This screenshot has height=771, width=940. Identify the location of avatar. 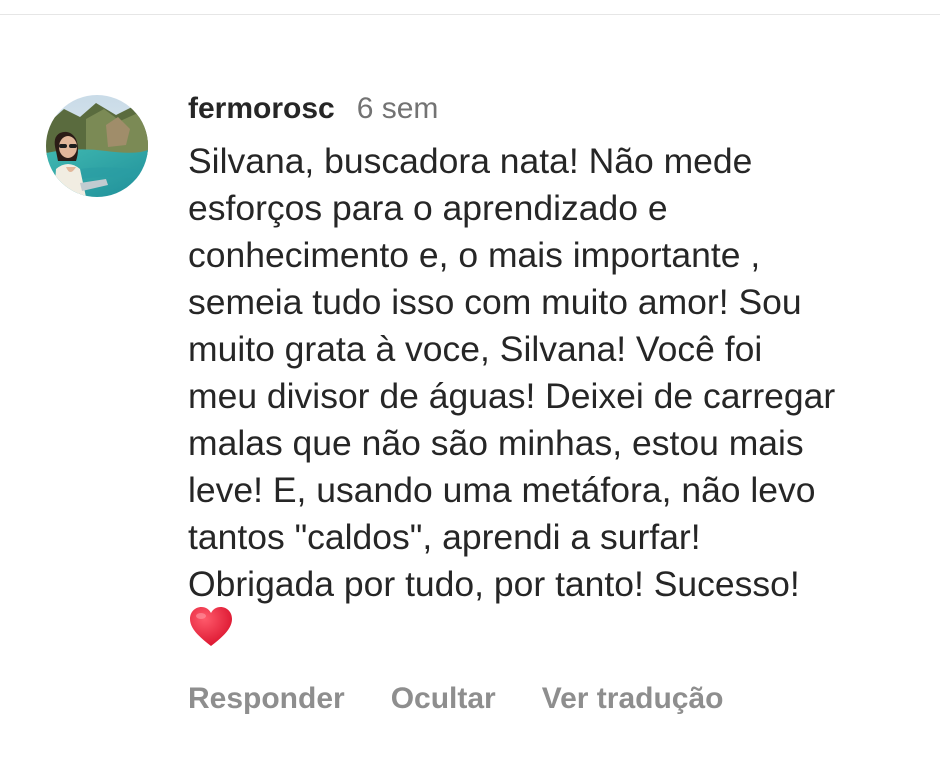
(97, 146).